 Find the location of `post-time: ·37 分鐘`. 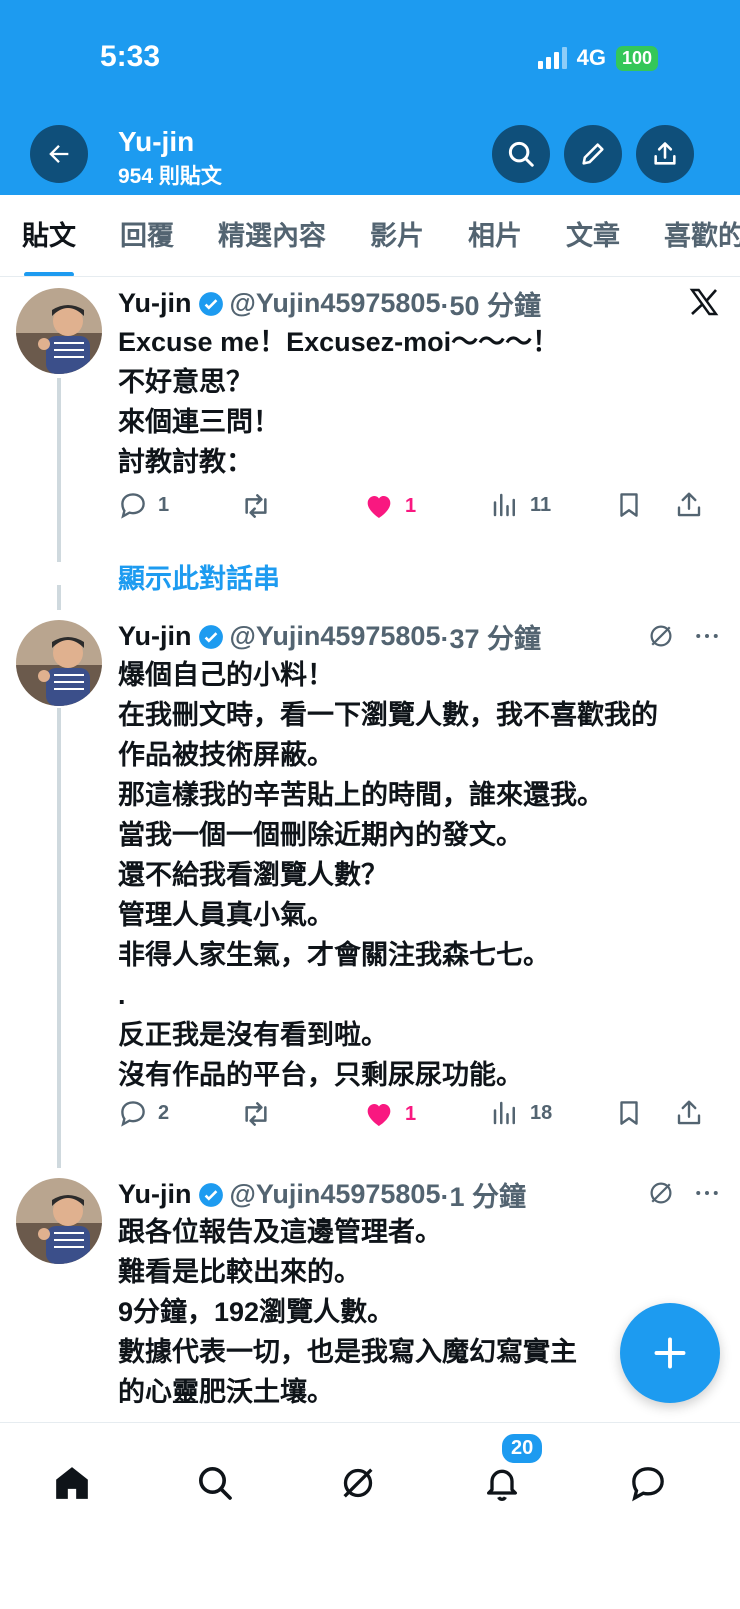

post-time: ·37 分鐘 is located at coordinates (490, 639).